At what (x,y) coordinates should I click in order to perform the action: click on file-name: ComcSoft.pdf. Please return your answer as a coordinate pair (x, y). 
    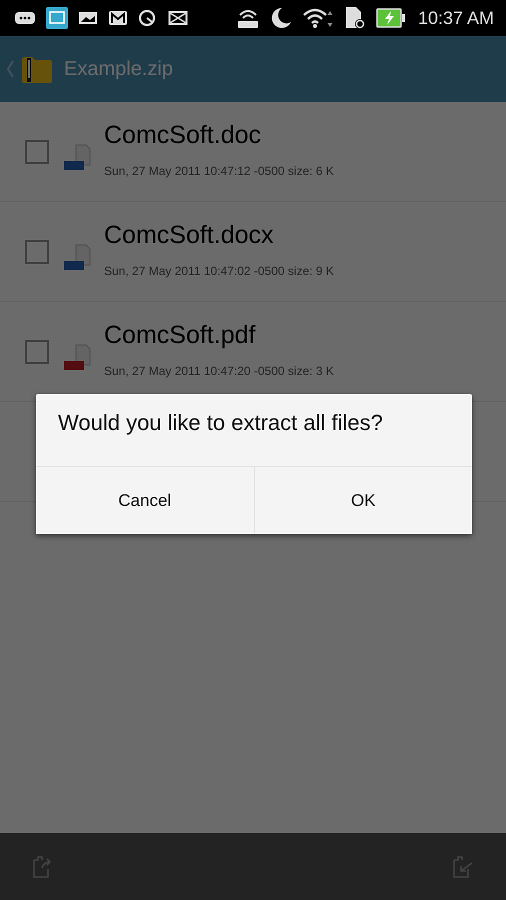
    Looking at the image, I should click on (180, 335).